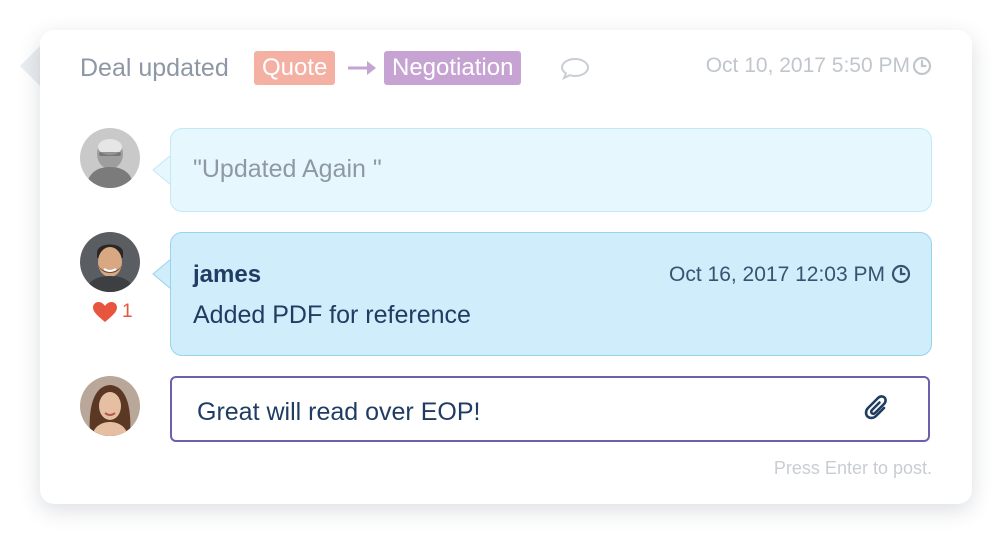 This screenshot has height=540, width=1000. I want to click on comment-text: Added PDF for reference, so click(332, 315).